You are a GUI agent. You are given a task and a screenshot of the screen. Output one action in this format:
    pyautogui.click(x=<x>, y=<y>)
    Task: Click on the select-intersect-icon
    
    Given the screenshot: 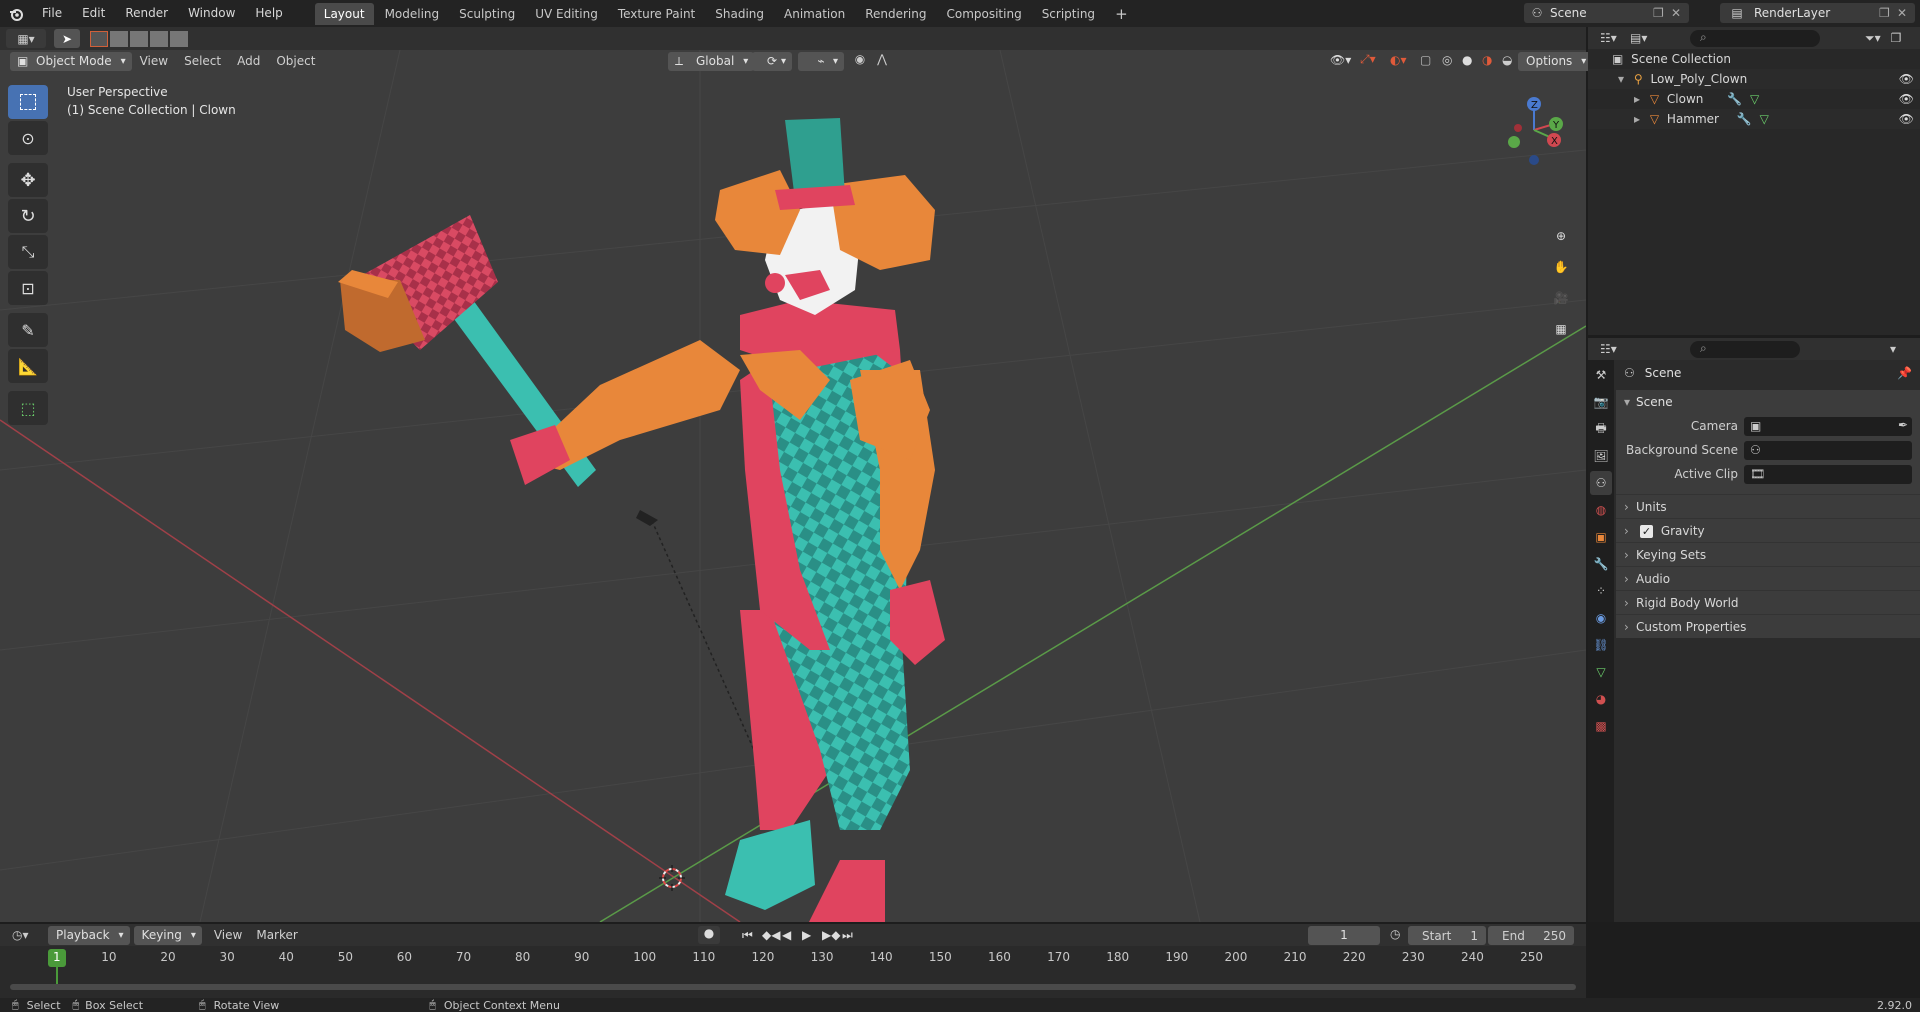 What is the action you would take?
    pyautogui.click(x=179, y=38)
    